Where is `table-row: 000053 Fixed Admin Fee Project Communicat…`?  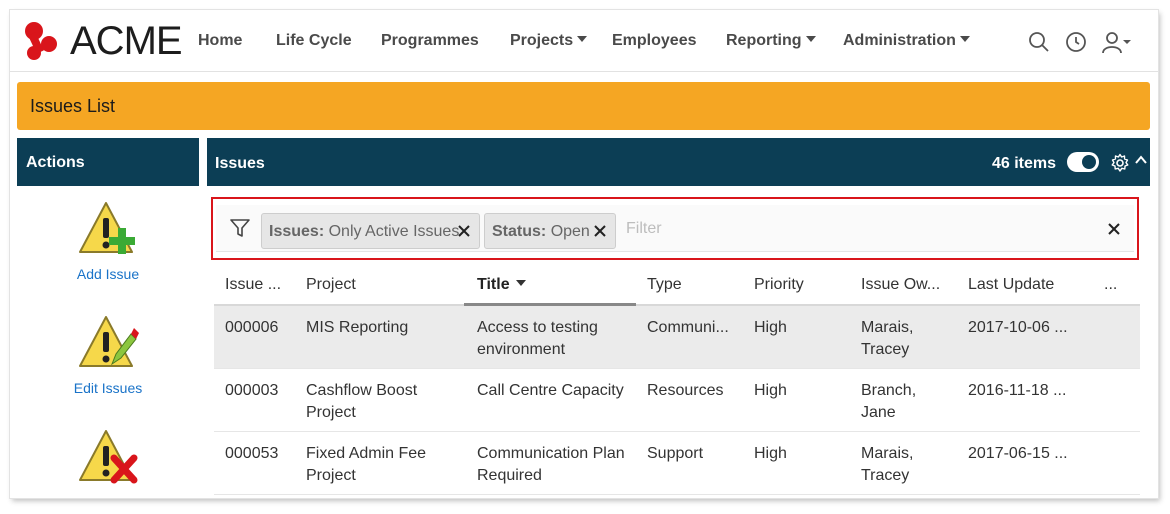 table-row: 000053 Fixed Admin Fee Project Communicat… is located at coordinates (677, 463).